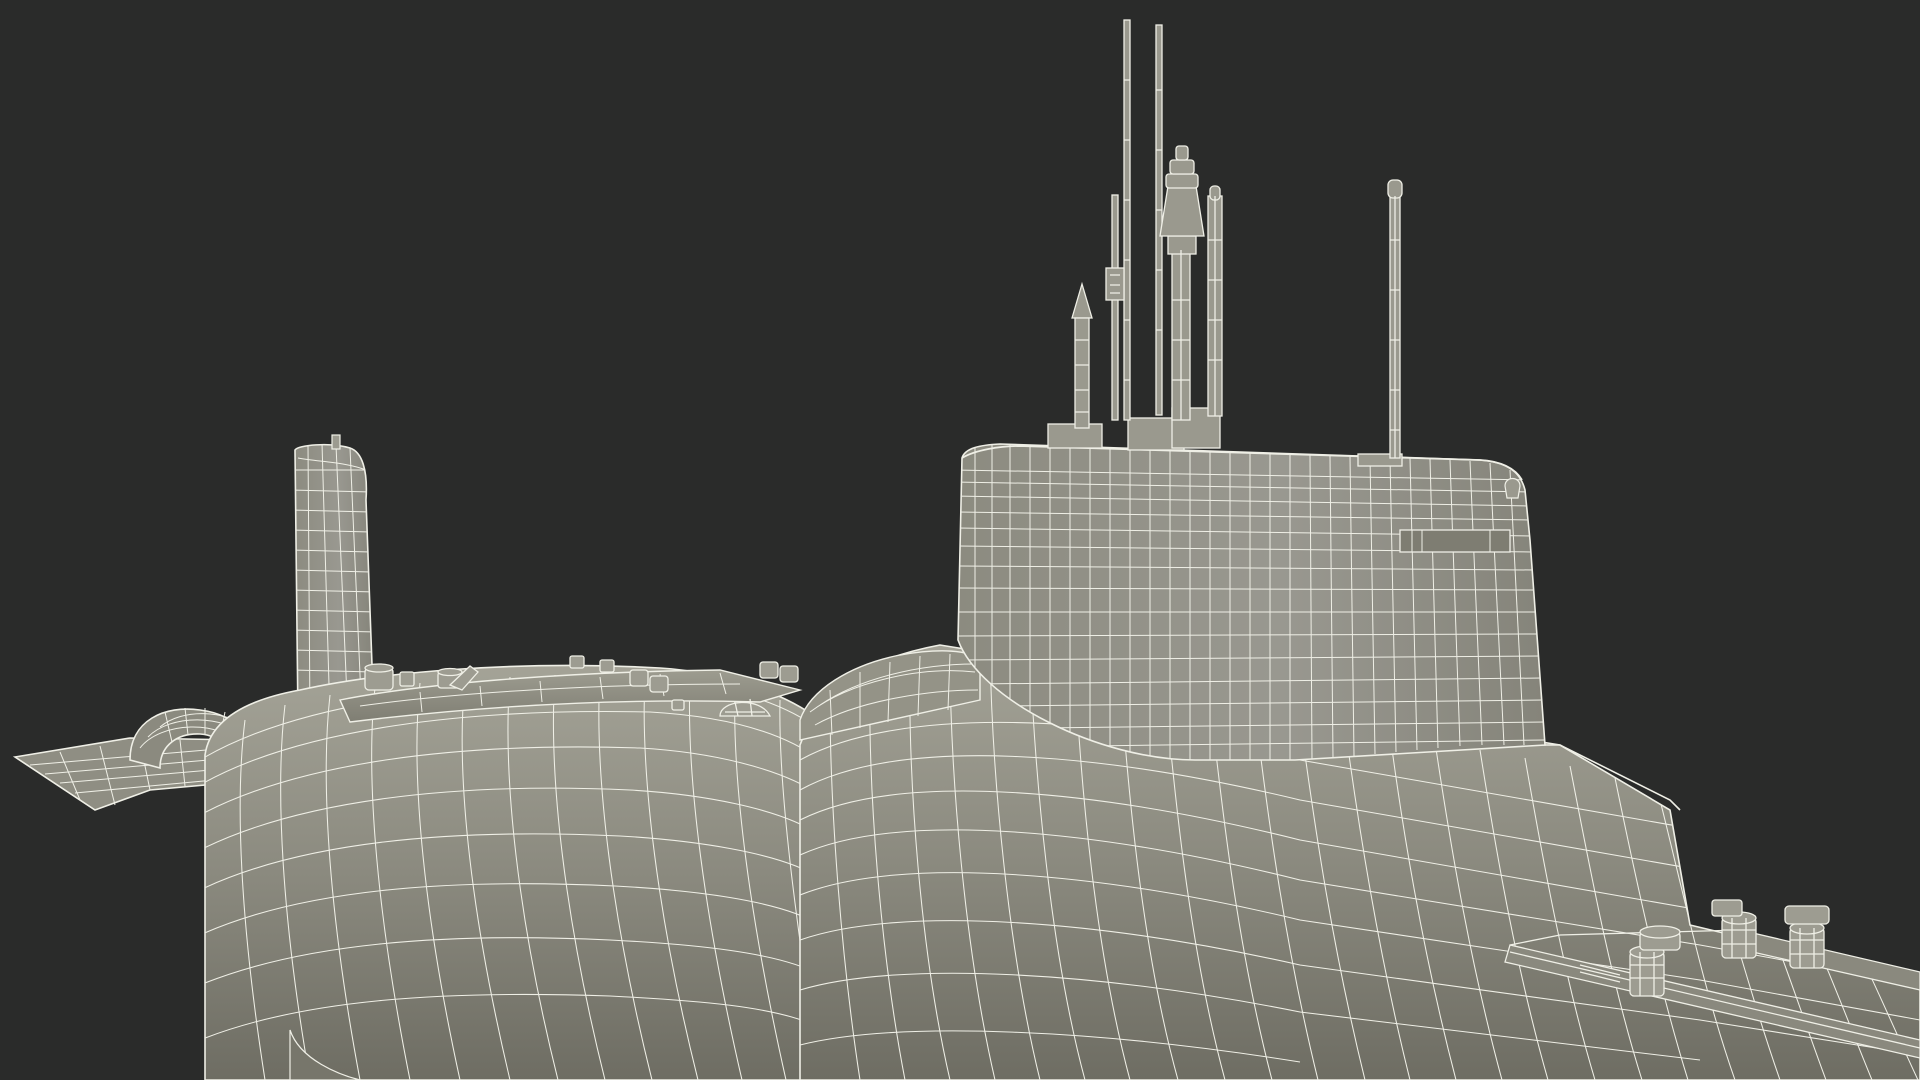 The image size is (1920, 1080). I want to click on conning-tower, so click(1251, 602).